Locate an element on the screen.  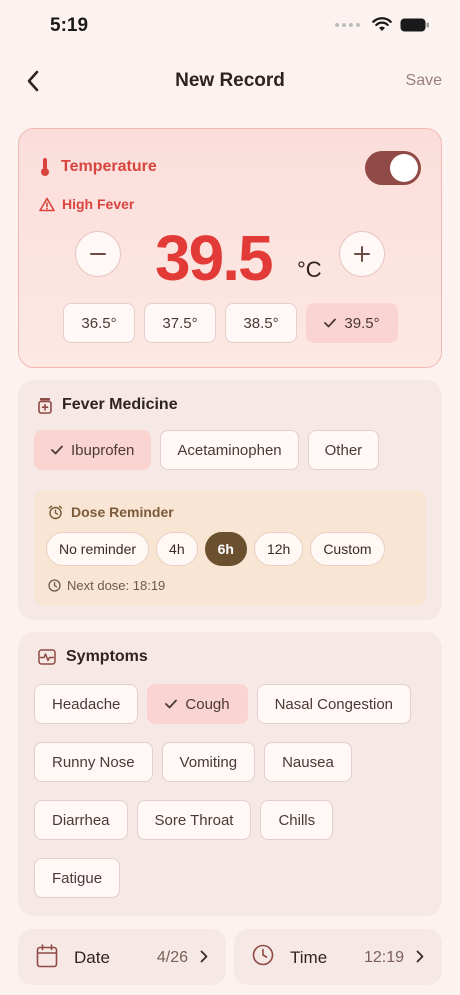
dose-reminder-header: Dose Reminder is located at coordinates (111, 512).